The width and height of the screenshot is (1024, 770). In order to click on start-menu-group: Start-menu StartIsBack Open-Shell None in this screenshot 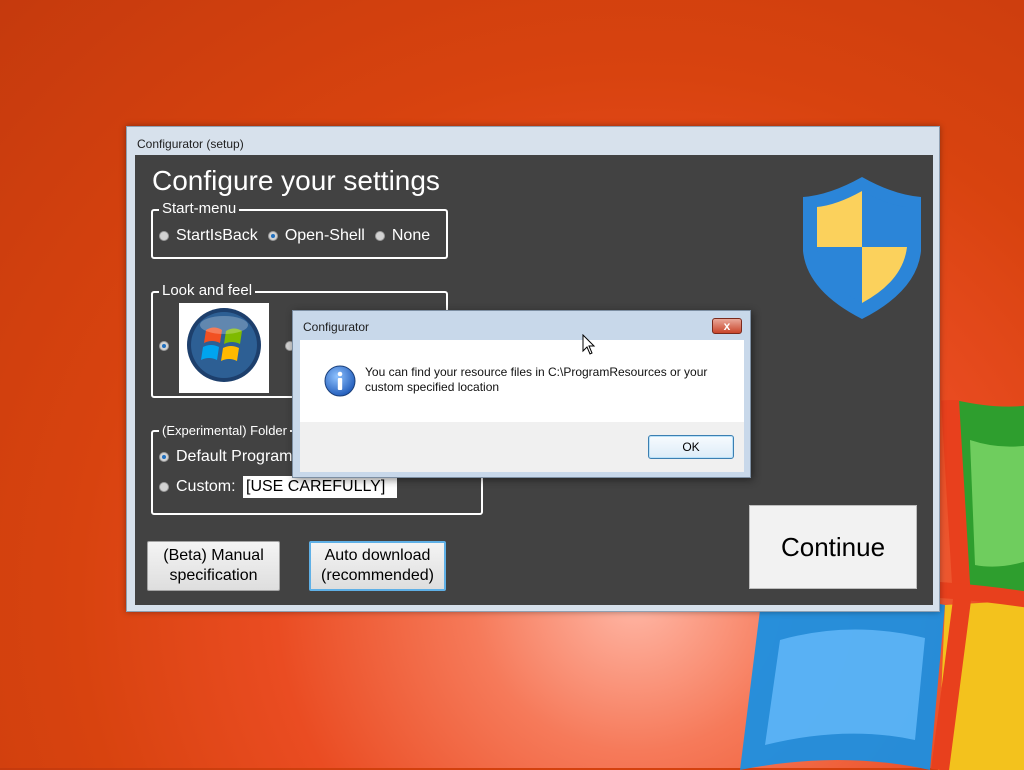, I will do `click(299, 229)`.